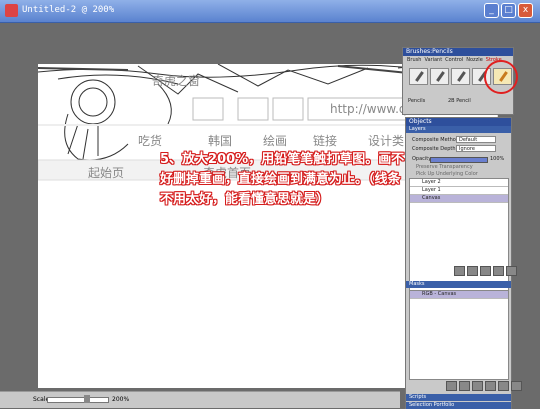  What do you see at coordinates (325, 141) in the screenshot?
I see `bookmark-4: 链接` at bounding box center [325, 141].